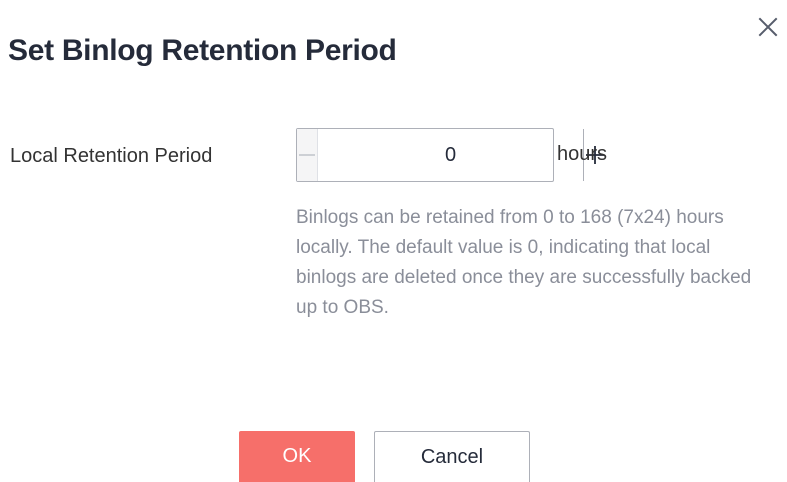  I want to click on decrement-button, so click(307, 155).